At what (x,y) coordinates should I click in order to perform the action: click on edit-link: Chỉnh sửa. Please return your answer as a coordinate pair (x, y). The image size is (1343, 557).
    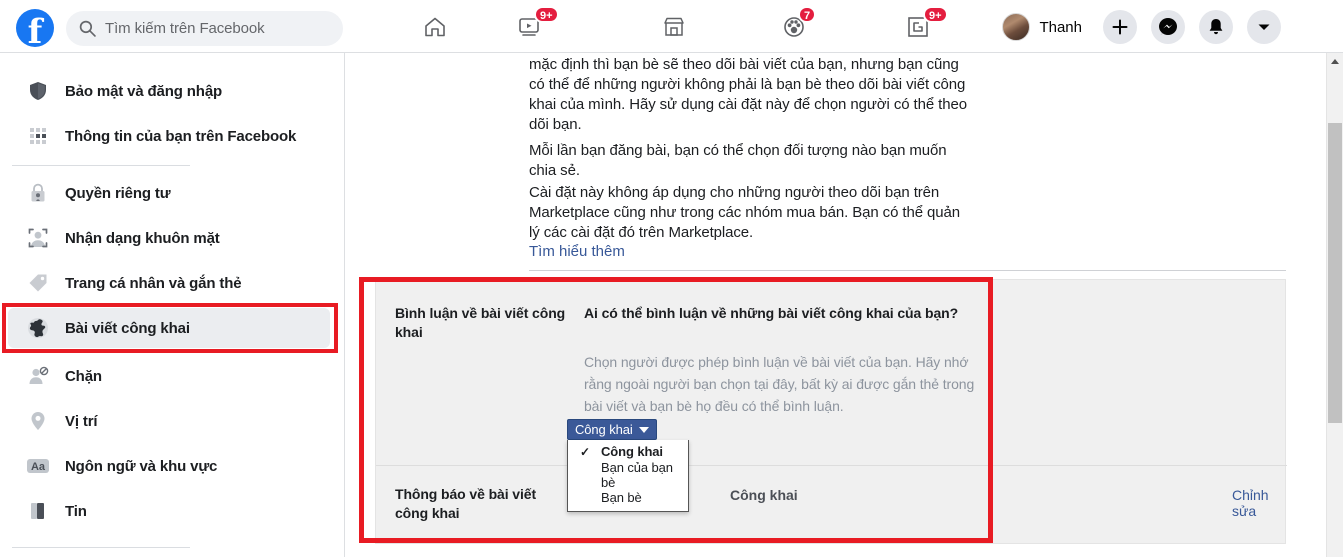
    Looking at the image, I should click on (1259, 503).